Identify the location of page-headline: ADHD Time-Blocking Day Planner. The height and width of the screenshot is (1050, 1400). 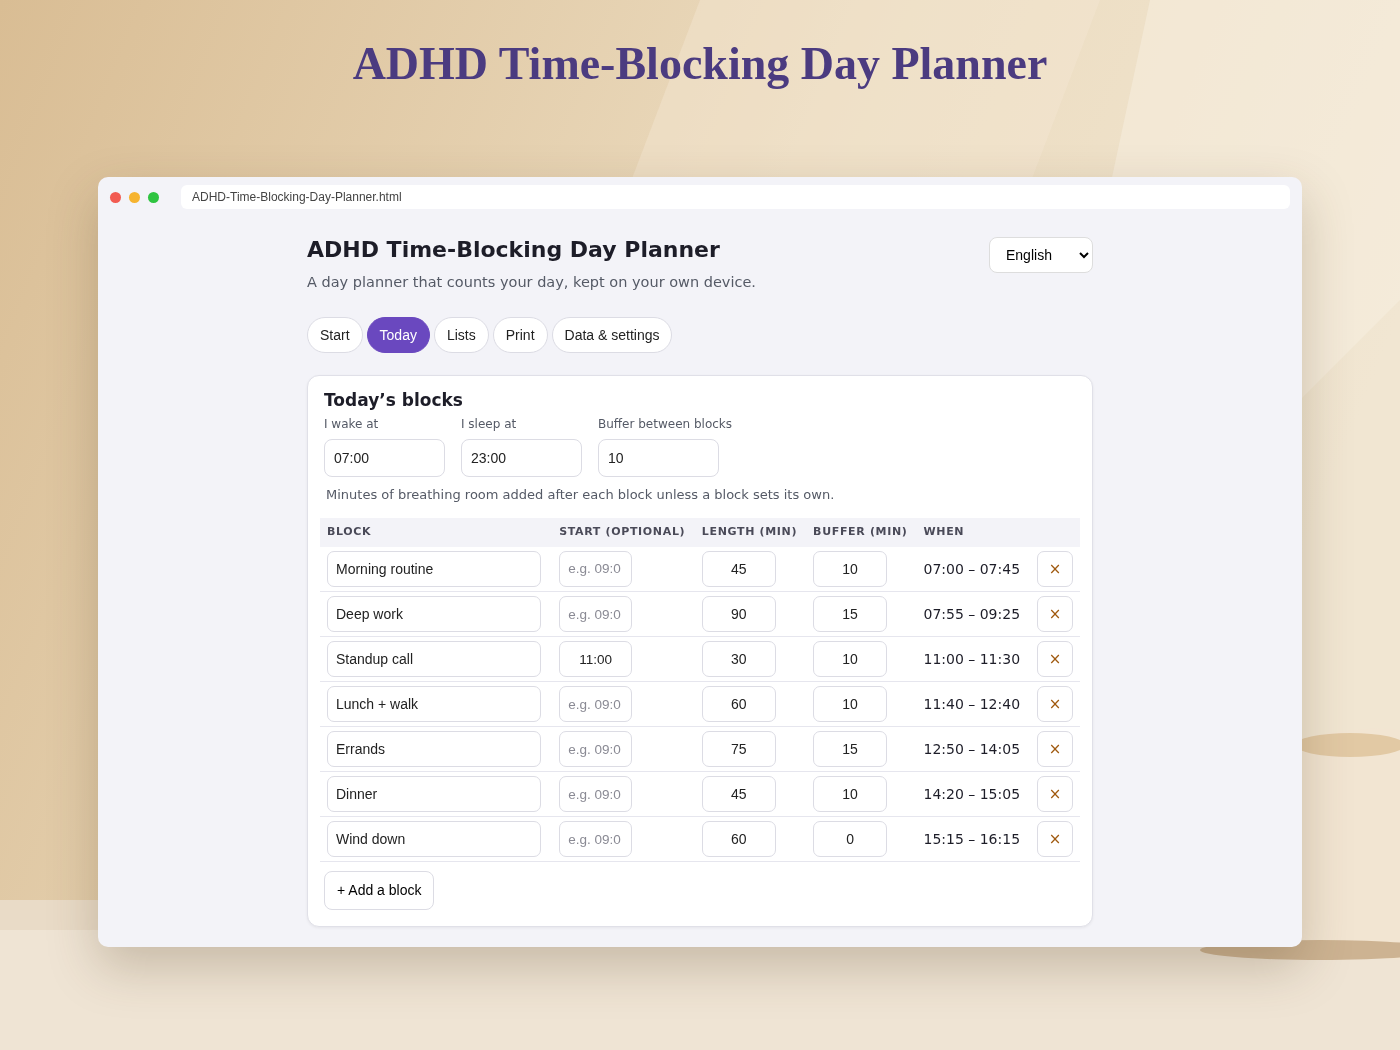
(700, 64).